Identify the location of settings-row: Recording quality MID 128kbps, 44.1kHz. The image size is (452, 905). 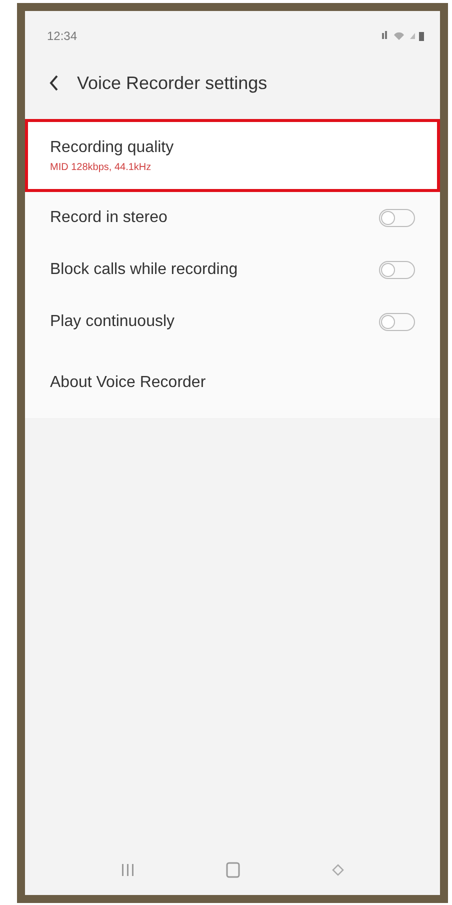
(232, 155).